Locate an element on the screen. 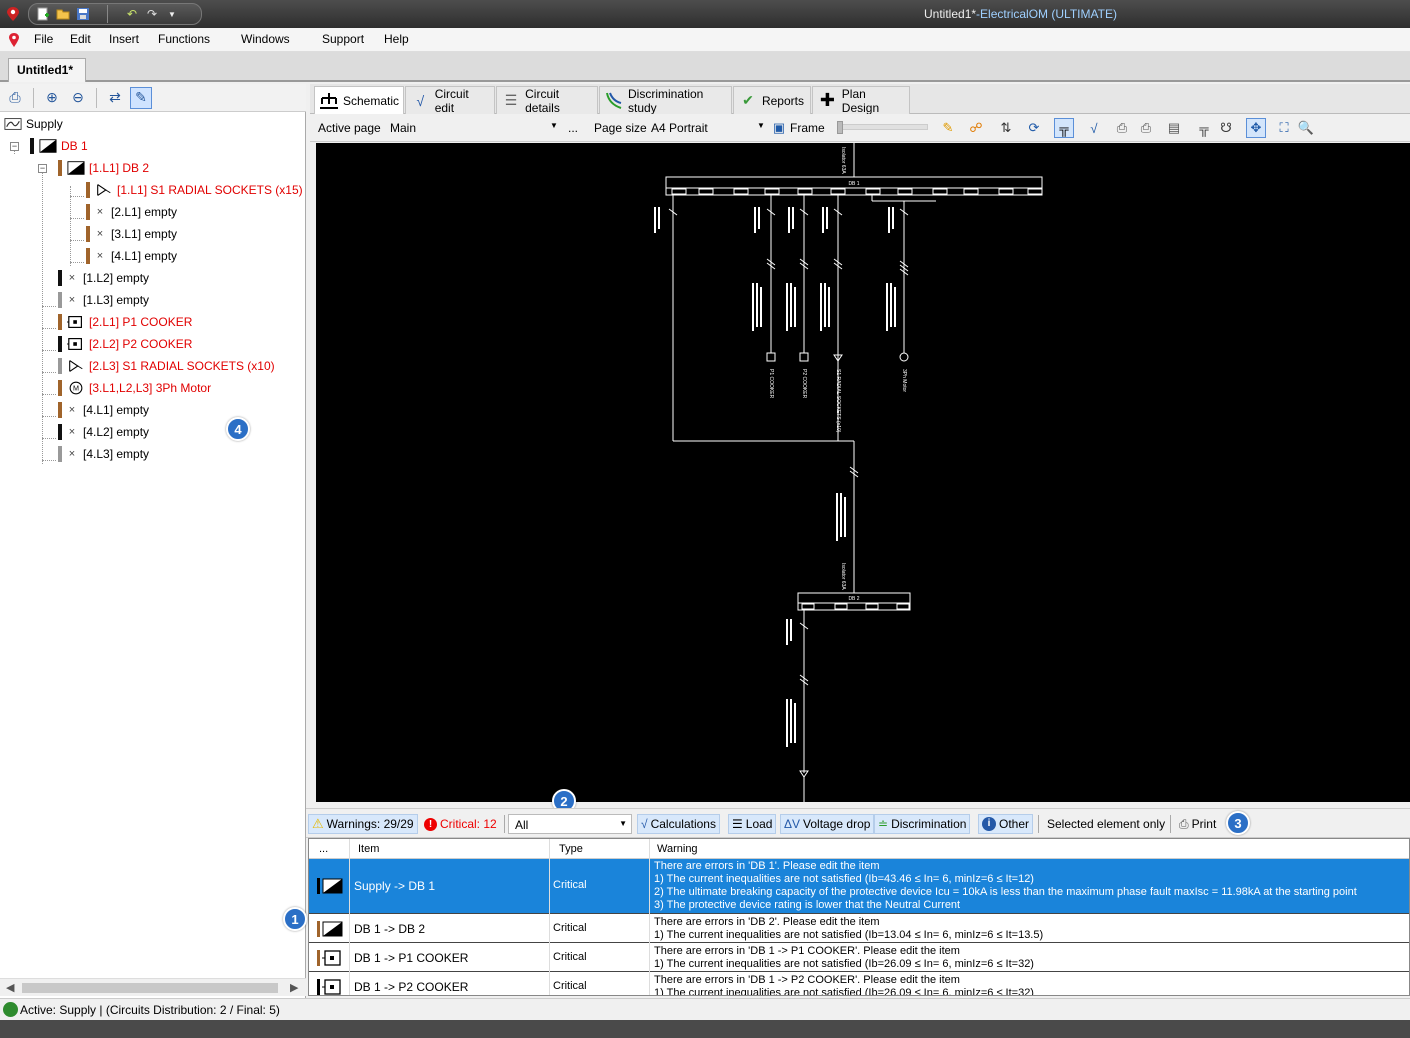  tab-circuit-details: ☰ Circuit details is located at coordinates (547, 100).